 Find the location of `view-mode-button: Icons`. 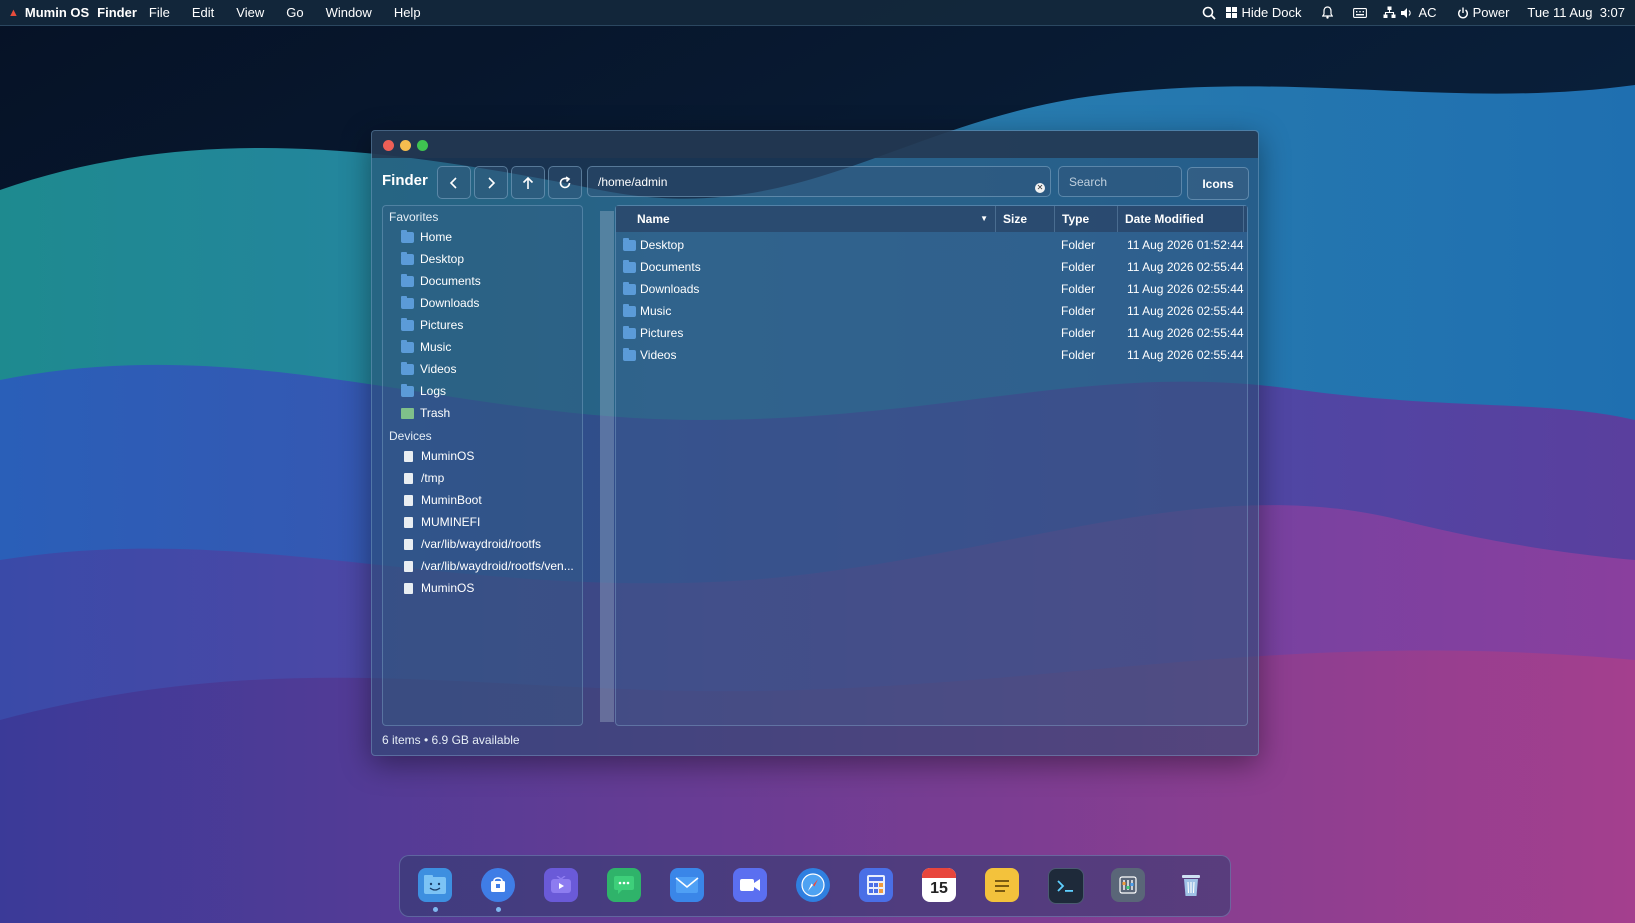

view-mode-button: Icons is located at coordinates (1218, 183).